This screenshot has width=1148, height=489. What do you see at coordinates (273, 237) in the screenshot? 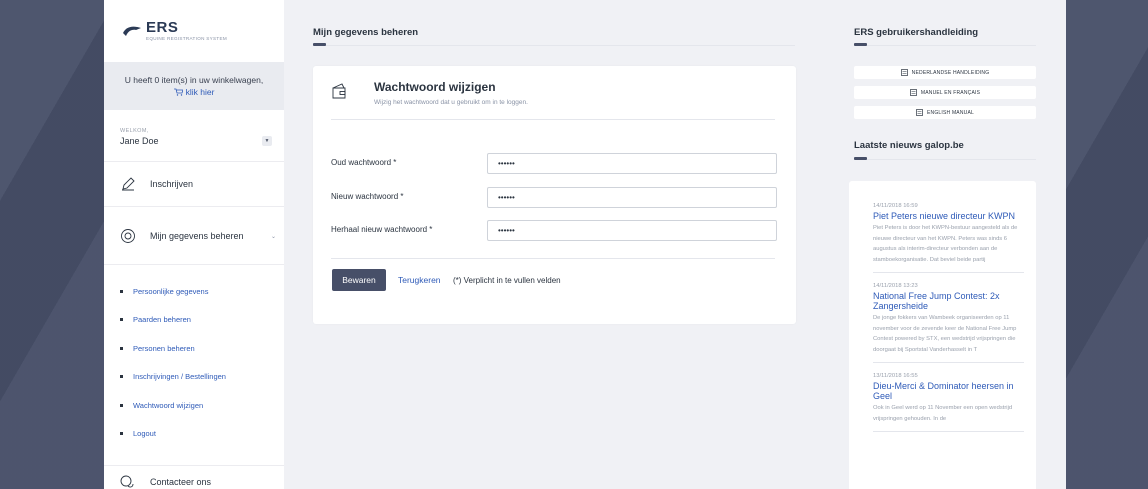
I see `chevron-down-icon: ⌄` at bounding box center [273, 237].